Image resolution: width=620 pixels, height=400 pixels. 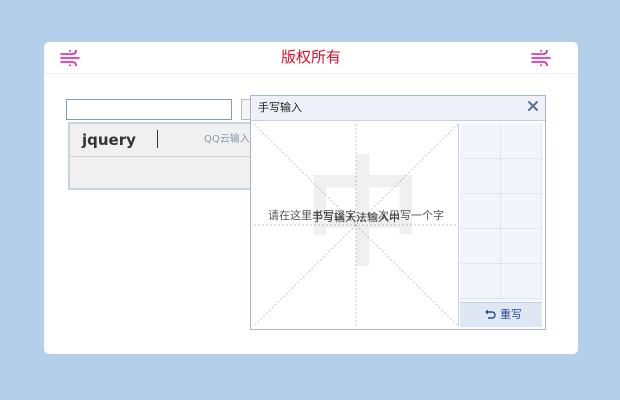 I want to click on suggestion-text: jquery, so click(x=109, y=140).